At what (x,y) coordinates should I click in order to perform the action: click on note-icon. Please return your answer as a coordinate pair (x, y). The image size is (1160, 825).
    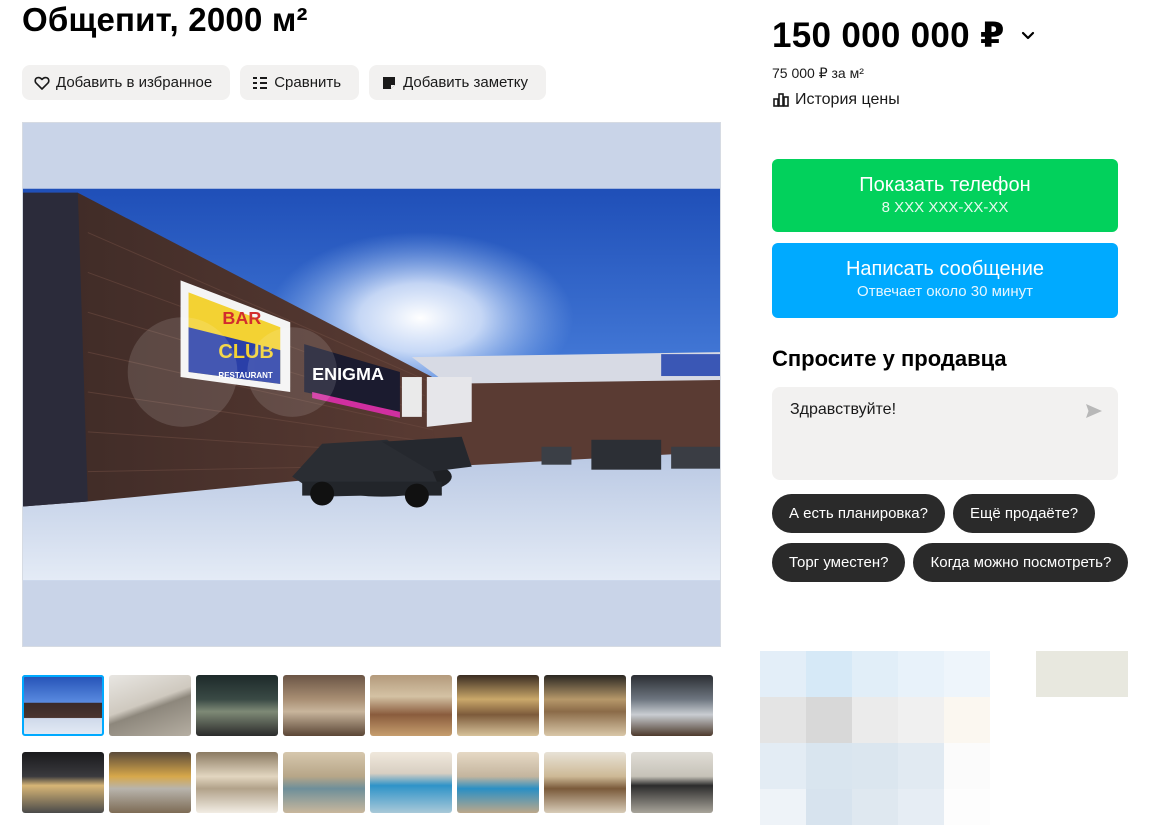
    Looking at the image, I should click on (389, 82).